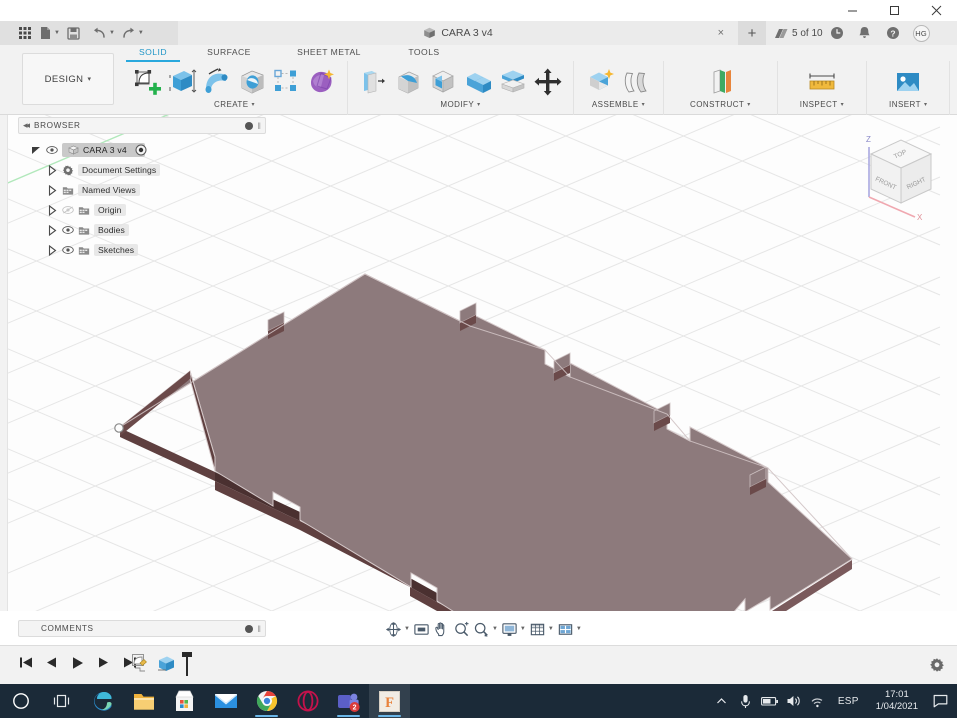 This screenshot has height=718, width=957. What do you see at coordinates (142, 125) in the screenshot?
I see `browser-panel-header: ◂◂ BROWSER ‖` at bounding box center [142, 125].